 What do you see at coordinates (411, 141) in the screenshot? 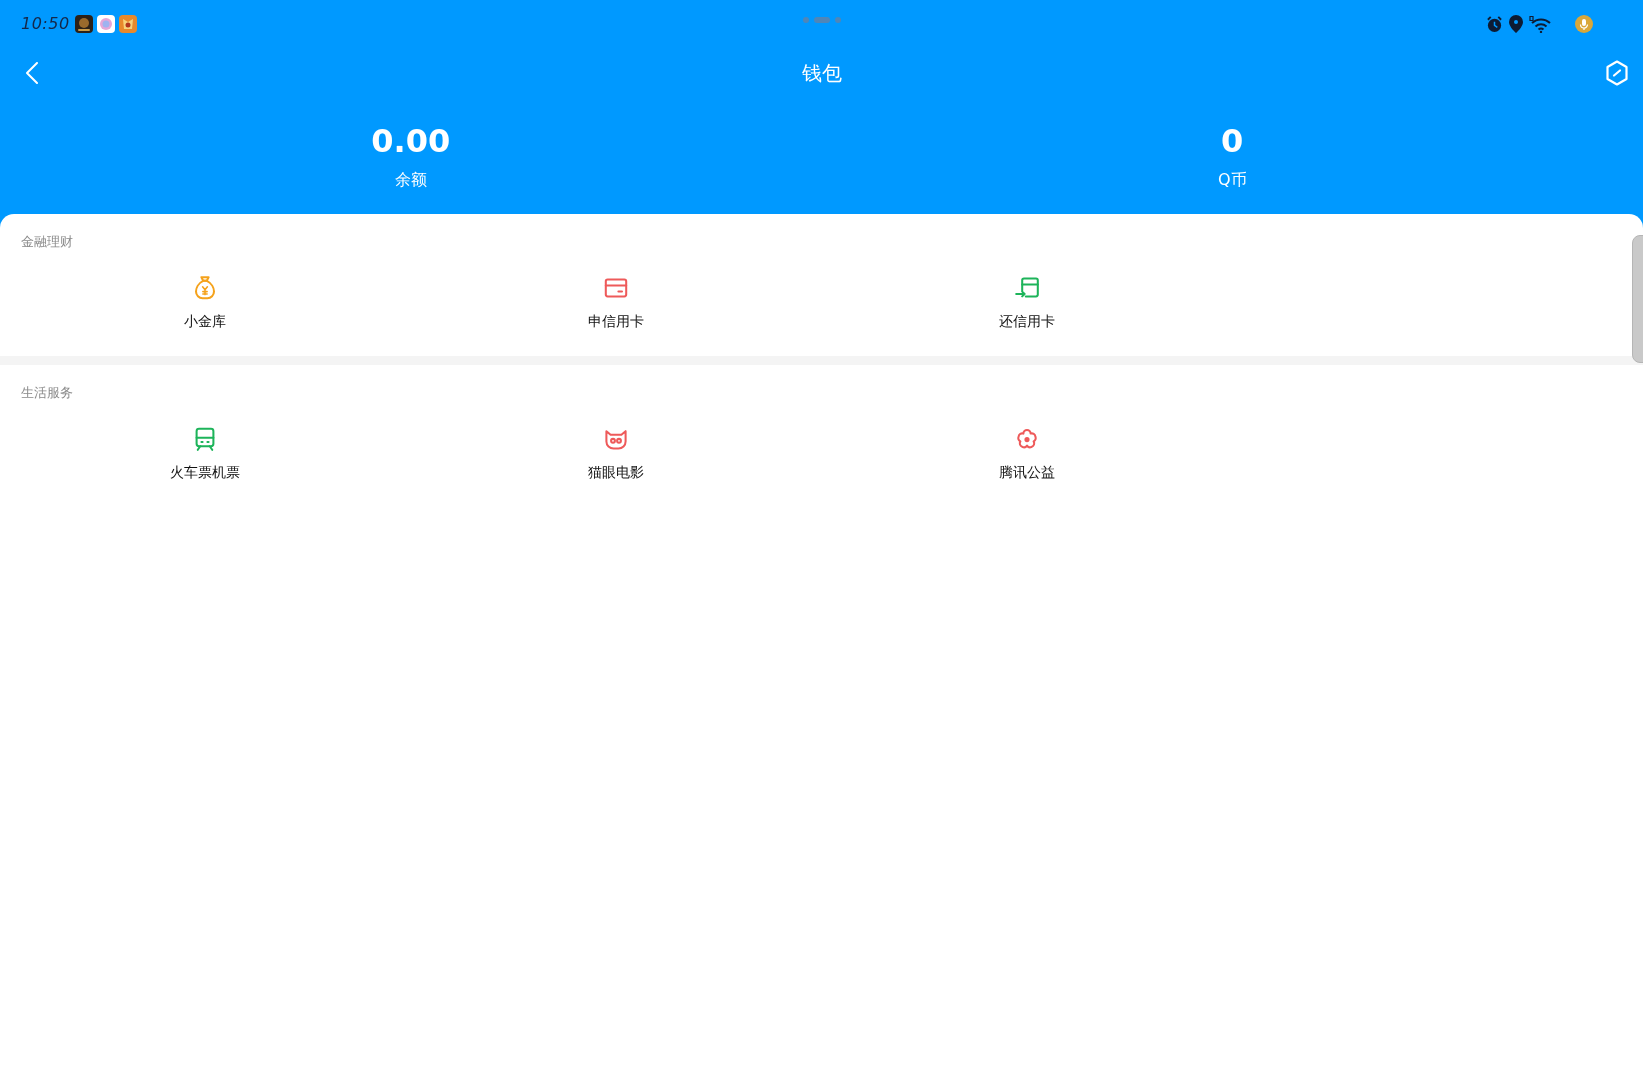
I see `balance-amount: 0.00` at bounding box center [411, 141].